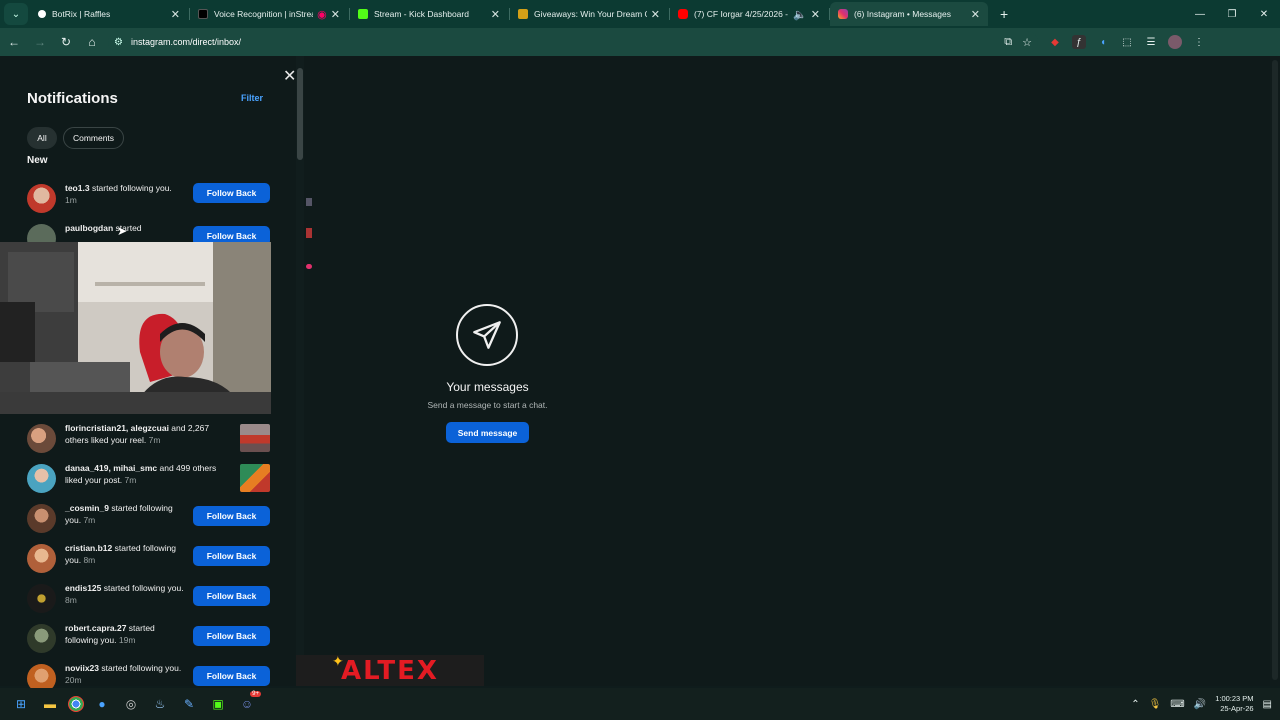 This screenshot has height=720, width=1280. I want to click on page-scrollbar, so click(1275, 371).